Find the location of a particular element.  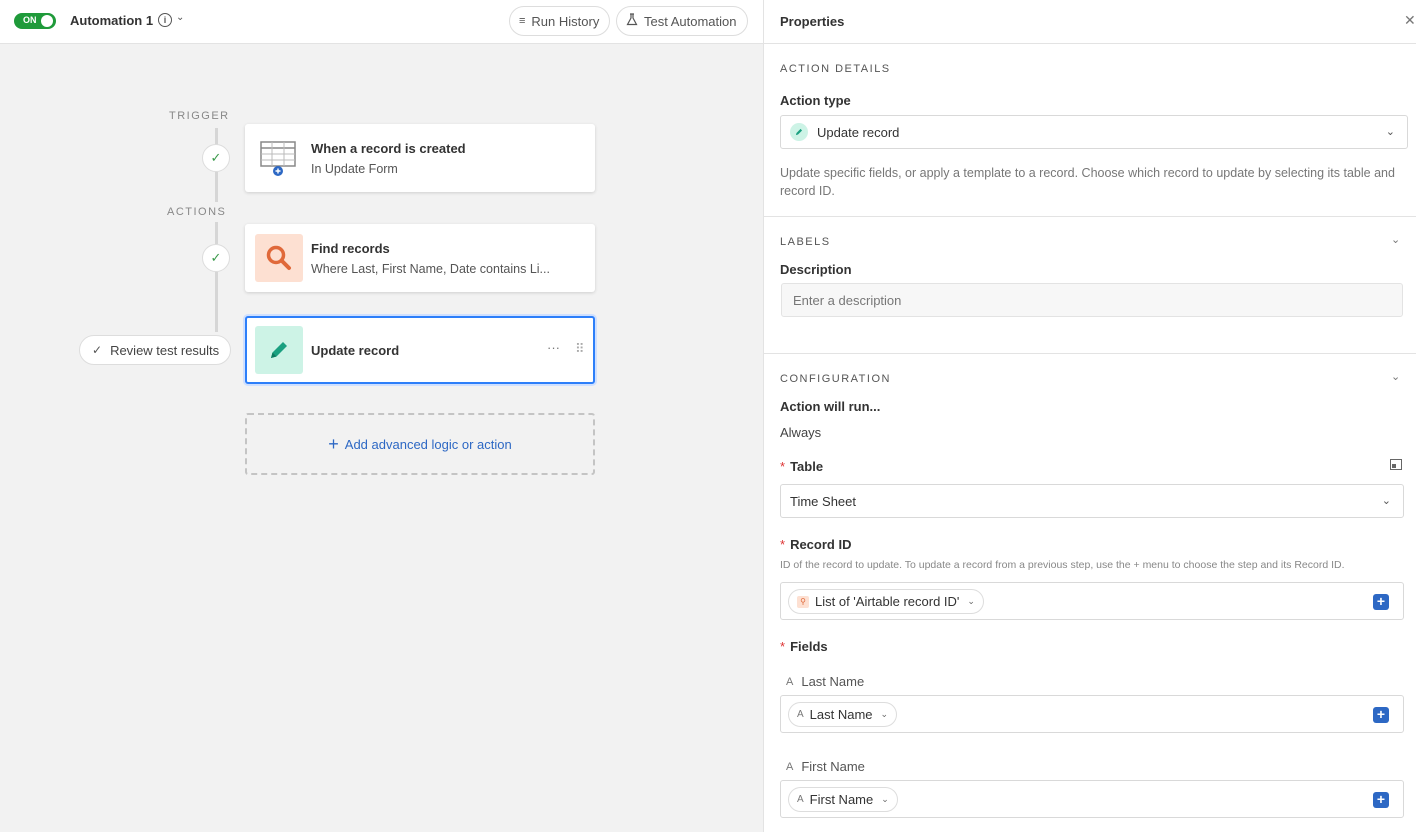

update-card-title: Update record is located at coordinates (355, 350).